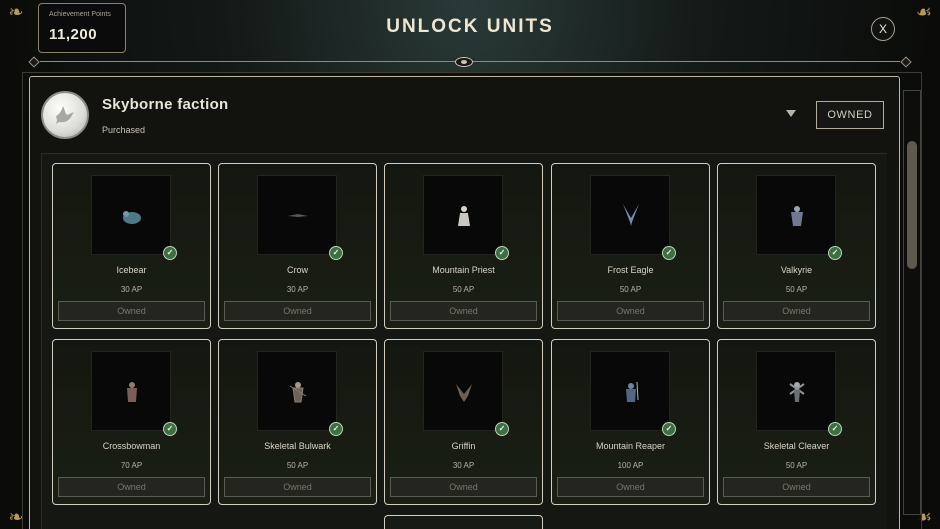 The width and height of the screenshot is (940, 529). I want to click on frost-eagle-icon, so click(631, 215).